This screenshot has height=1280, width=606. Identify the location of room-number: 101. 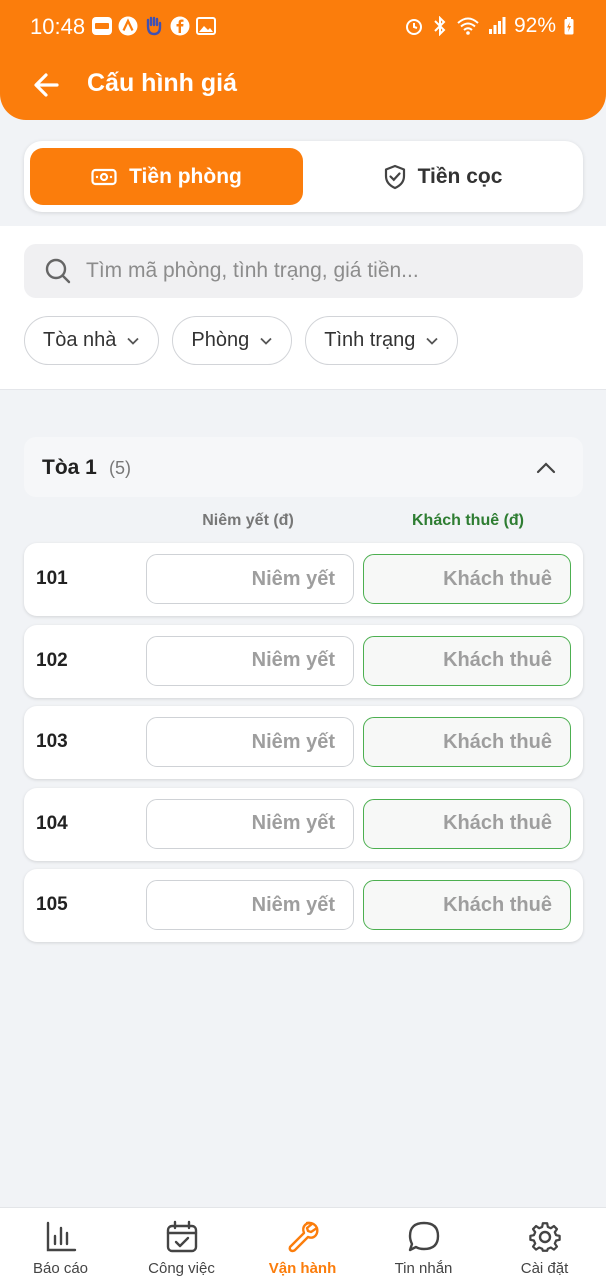
(52, 578).